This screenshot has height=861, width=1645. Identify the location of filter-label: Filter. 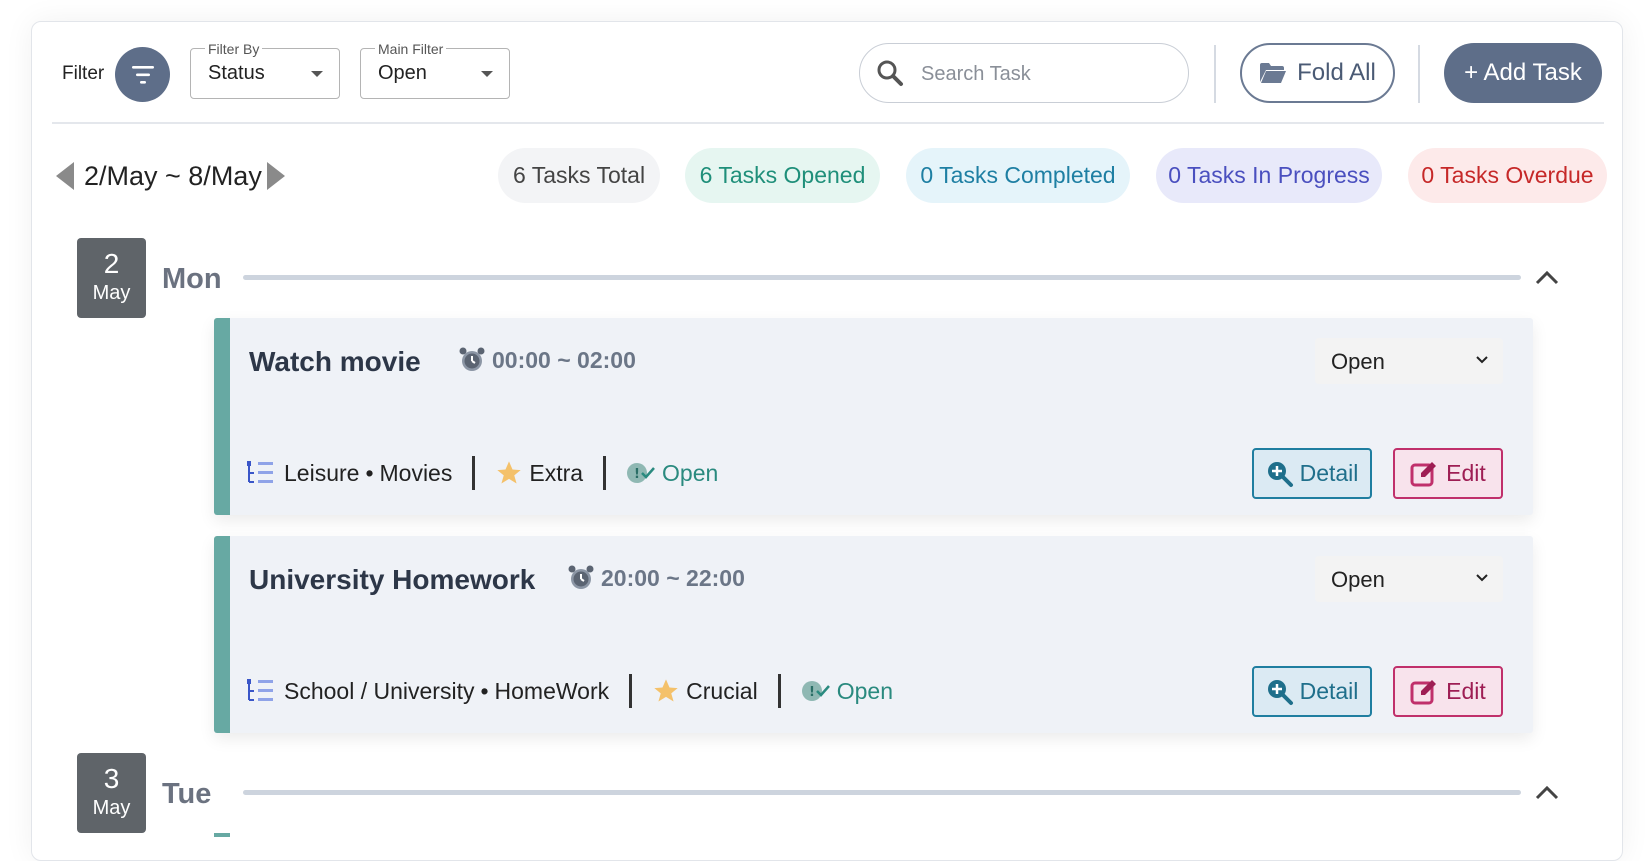
(83, 73).